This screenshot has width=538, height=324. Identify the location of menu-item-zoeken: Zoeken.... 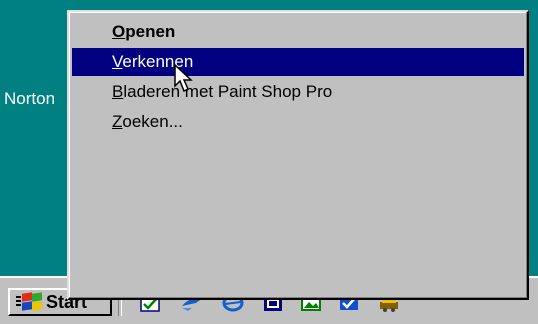
(298, 122).